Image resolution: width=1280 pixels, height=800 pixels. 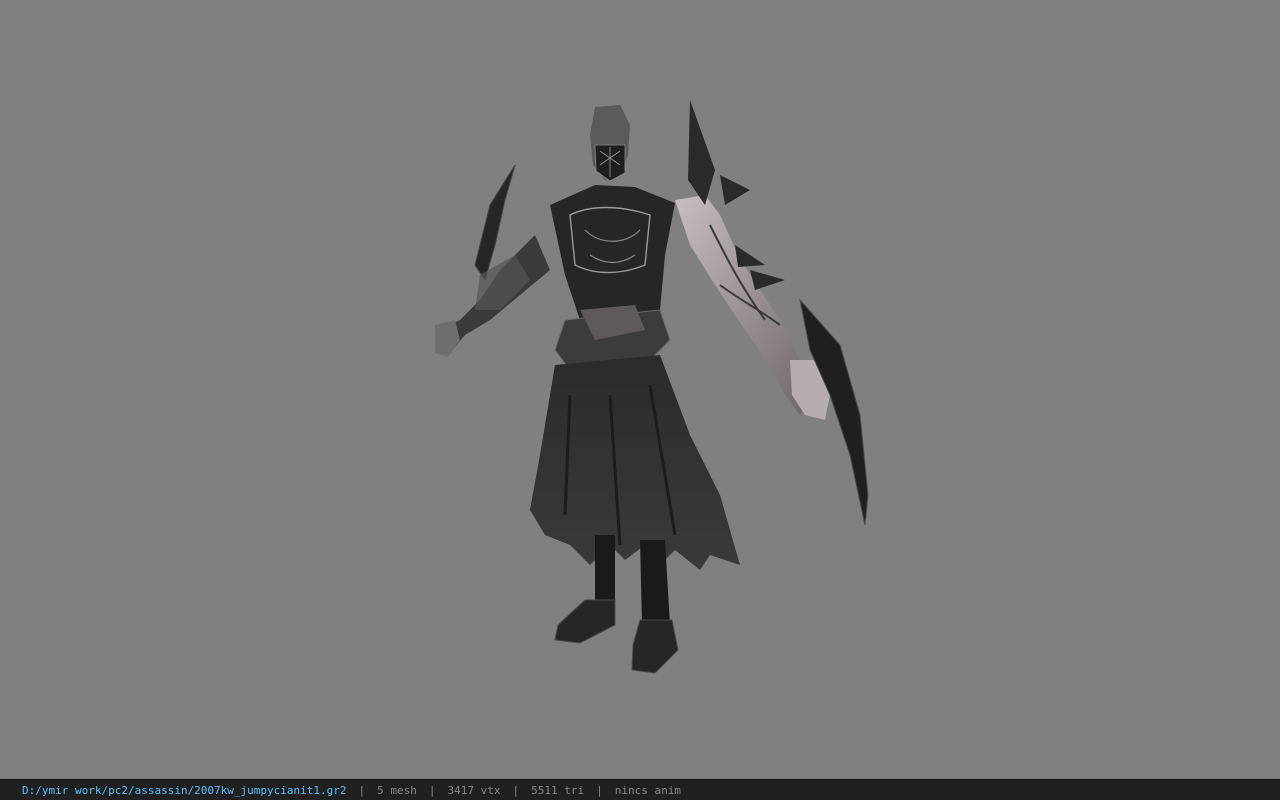 What do you see at coordinates (397, 790) in the screenshot?
I see `mesh-count: 5 mesh` at bounding box center [397, 790].